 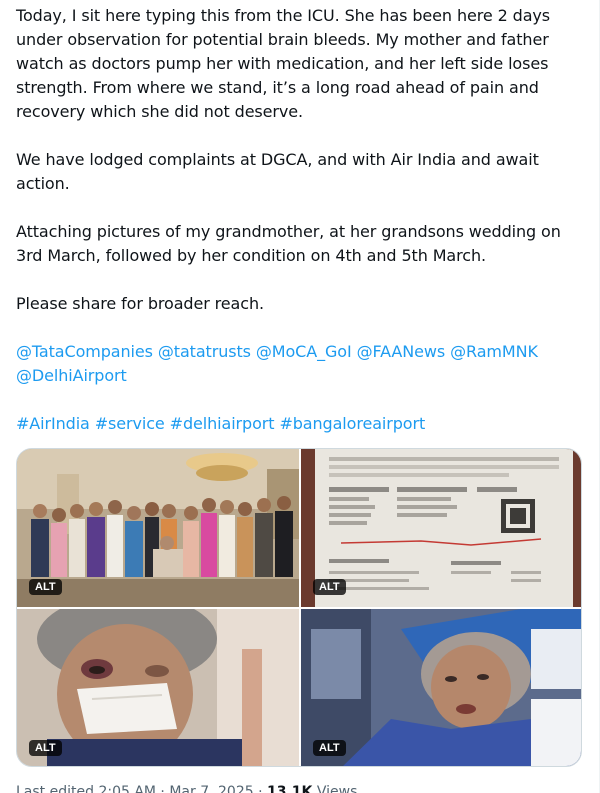 I want to click on post-paragraph-4: Please share for broader reach., so click(x=140, y=303).